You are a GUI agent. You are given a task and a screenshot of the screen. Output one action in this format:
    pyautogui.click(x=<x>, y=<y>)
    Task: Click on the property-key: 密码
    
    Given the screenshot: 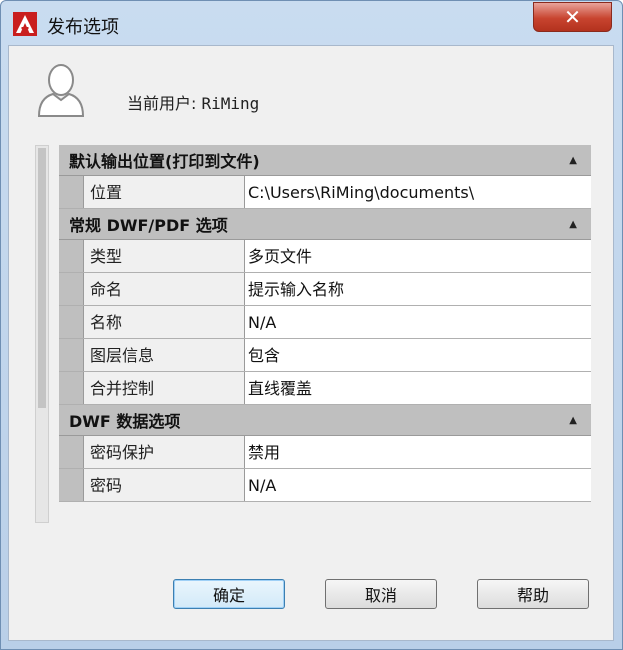 What is the action you would take?
    pyautogui.click(x=164, y=485)
    